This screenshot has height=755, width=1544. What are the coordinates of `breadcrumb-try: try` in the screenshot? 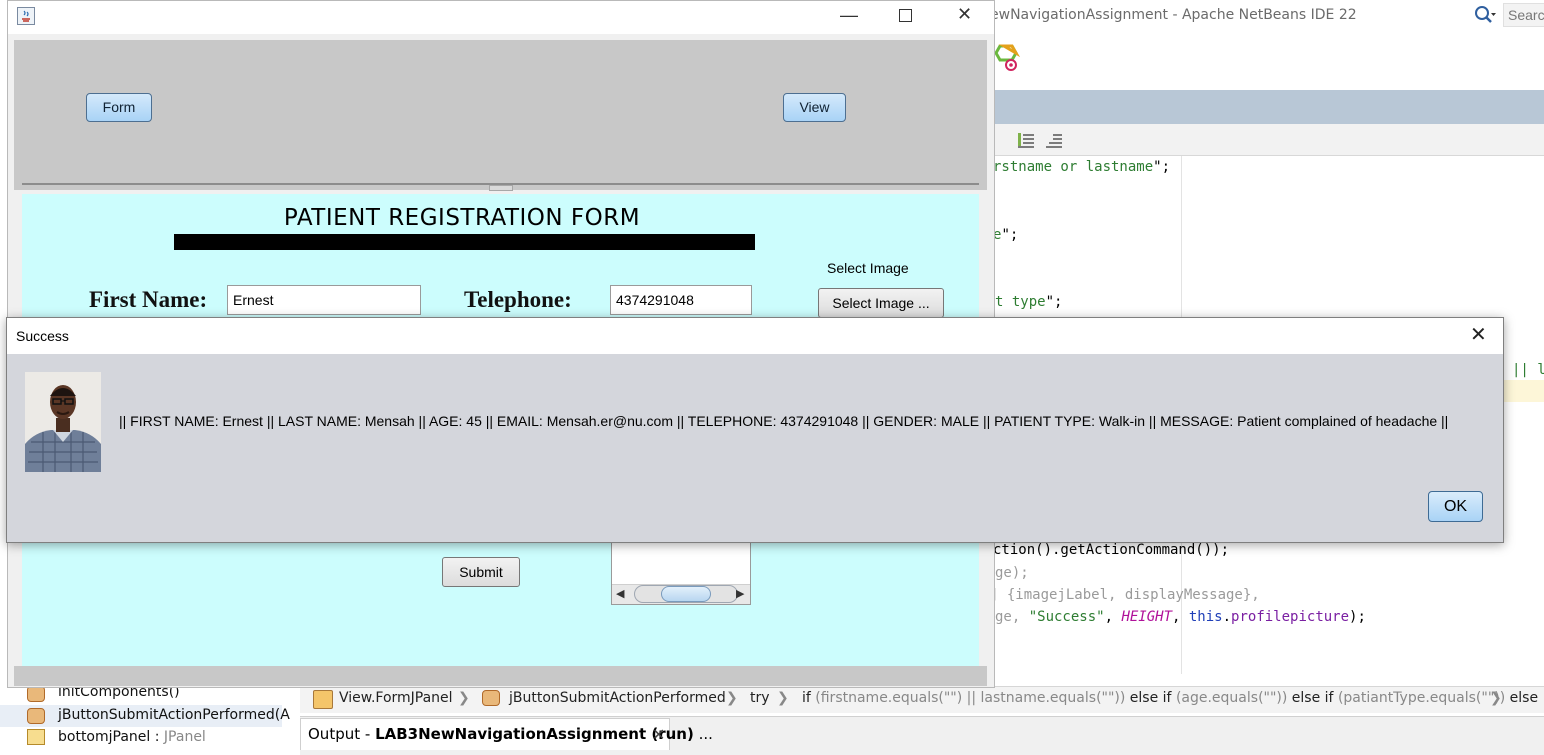 It's located at (760, 698).